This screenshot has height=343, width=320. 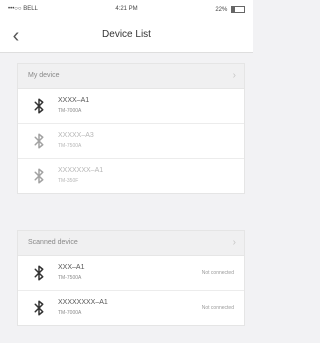 I want to click on battery-status: 22%, so click(x=230, y=9).